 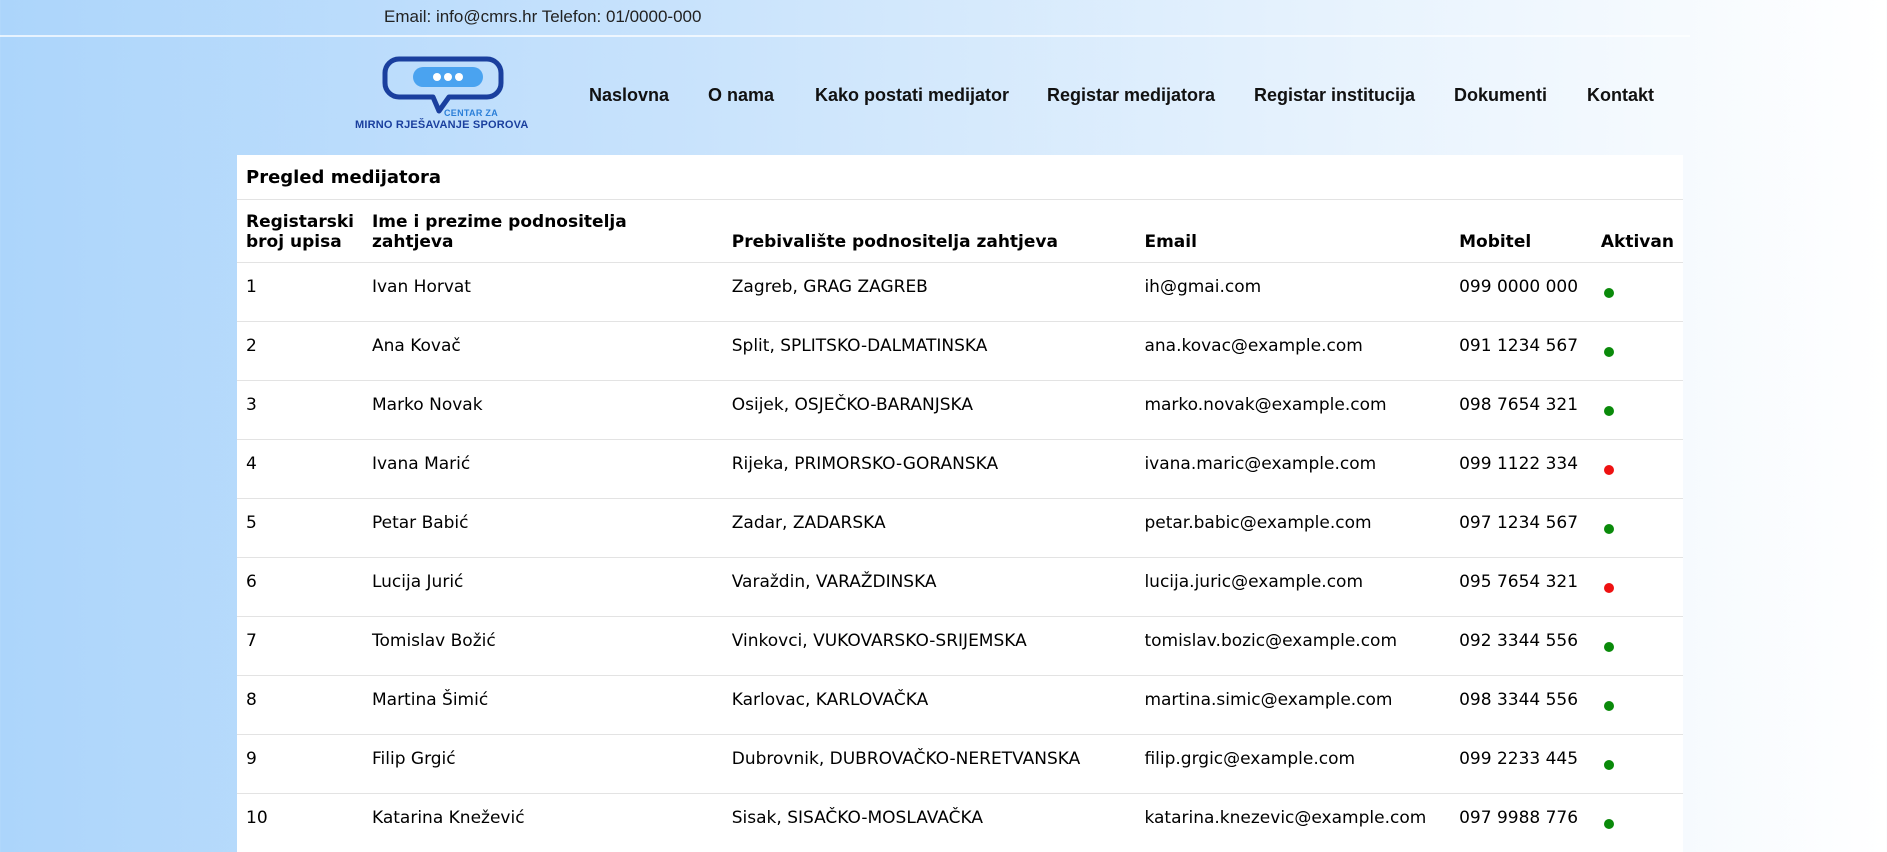 What do you see at coordinates (1293, 231) in the screenshot?
I see `header-email: Email` at bounding box center [1293, 231].